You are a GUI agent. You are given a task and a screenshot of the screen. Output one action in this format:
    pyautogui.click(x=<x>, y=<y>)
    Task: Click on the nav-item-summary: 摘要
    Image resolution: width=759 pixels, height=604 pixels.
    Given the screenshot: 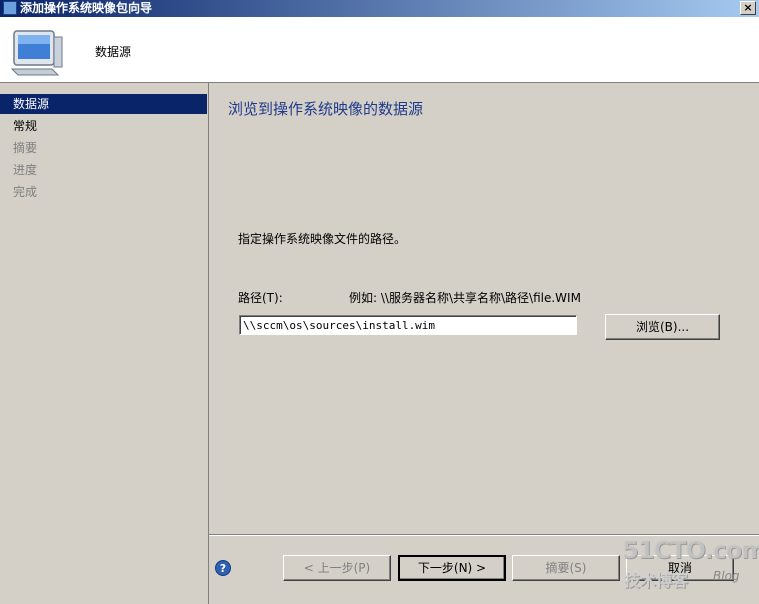 What is the action you would take?
    pyautogui.click(x=103, y=148)
    